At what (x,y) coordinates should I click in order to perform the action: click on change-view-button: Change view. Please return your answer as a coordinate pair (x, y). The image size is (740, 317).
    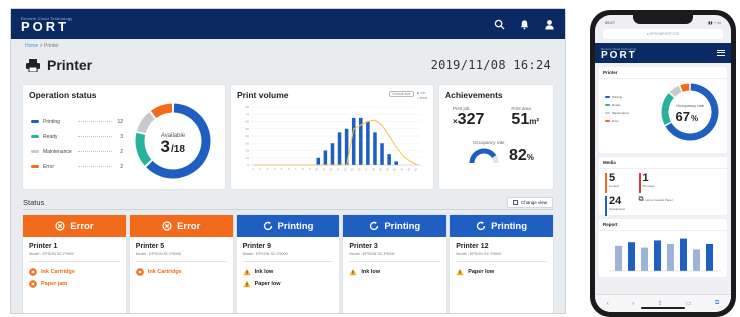
    Looking at the image, I should click on (529, 202).